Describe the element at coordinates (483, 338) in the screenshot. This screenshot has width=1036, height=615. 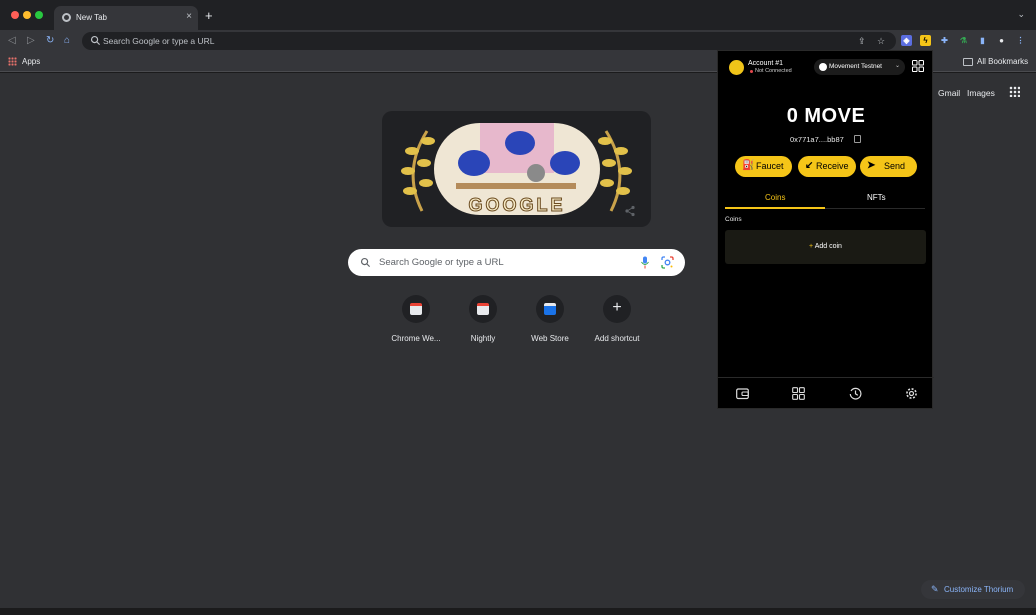
I see `shortcut-label: Nightly` at that location.